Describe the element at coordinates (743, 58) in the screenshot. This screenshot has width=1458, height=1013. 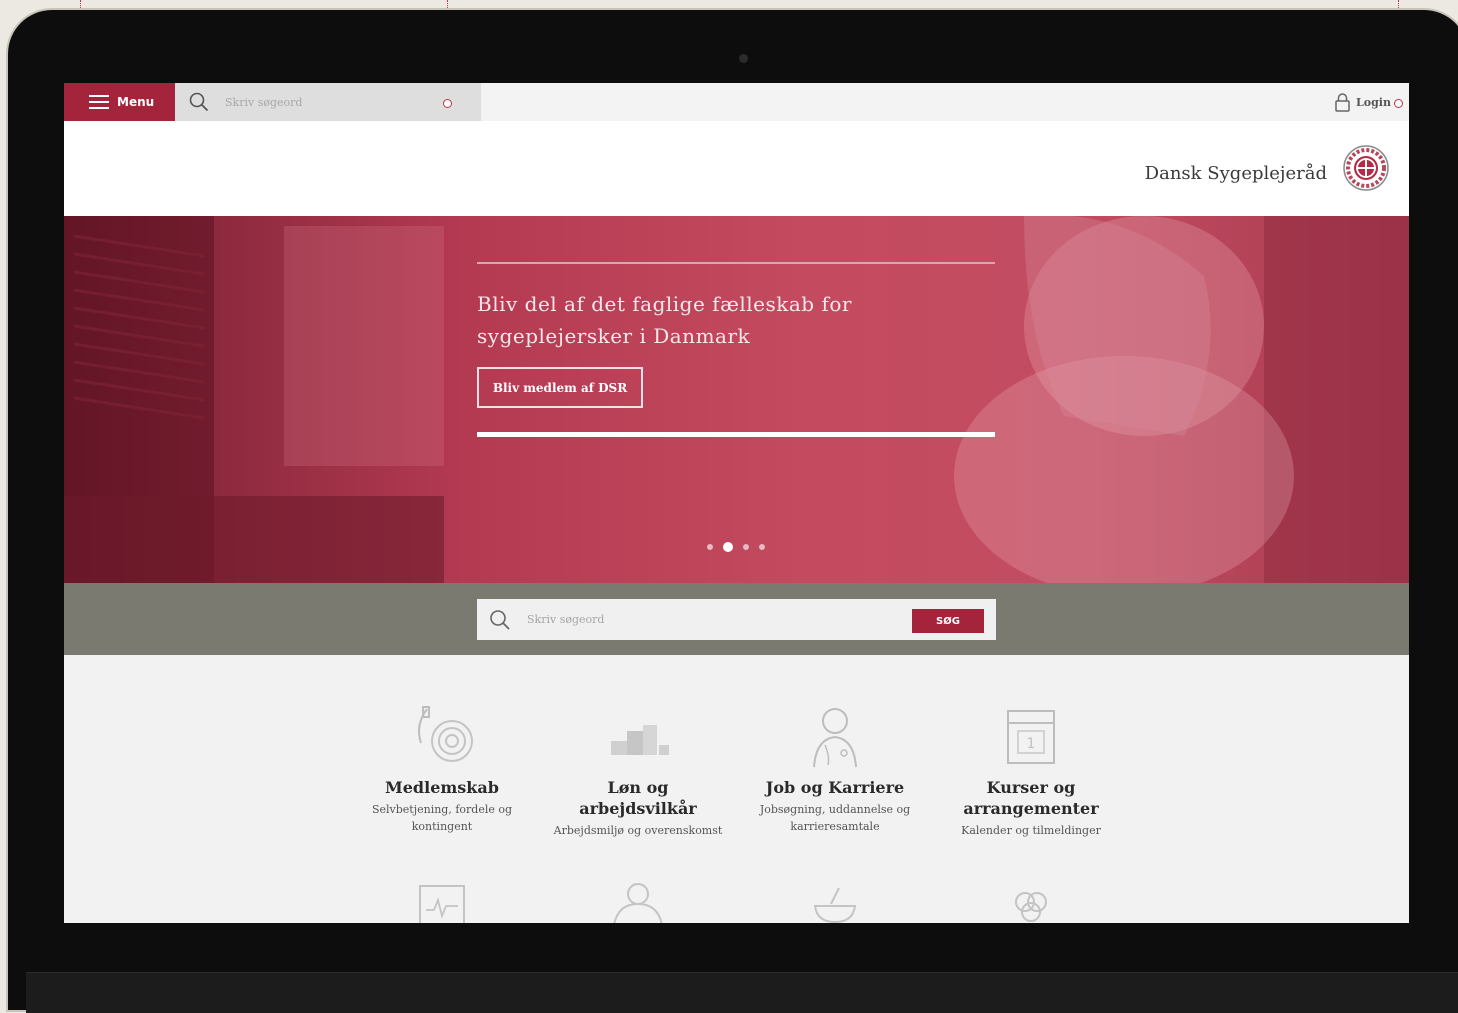
I see `camera-icon` at that location.